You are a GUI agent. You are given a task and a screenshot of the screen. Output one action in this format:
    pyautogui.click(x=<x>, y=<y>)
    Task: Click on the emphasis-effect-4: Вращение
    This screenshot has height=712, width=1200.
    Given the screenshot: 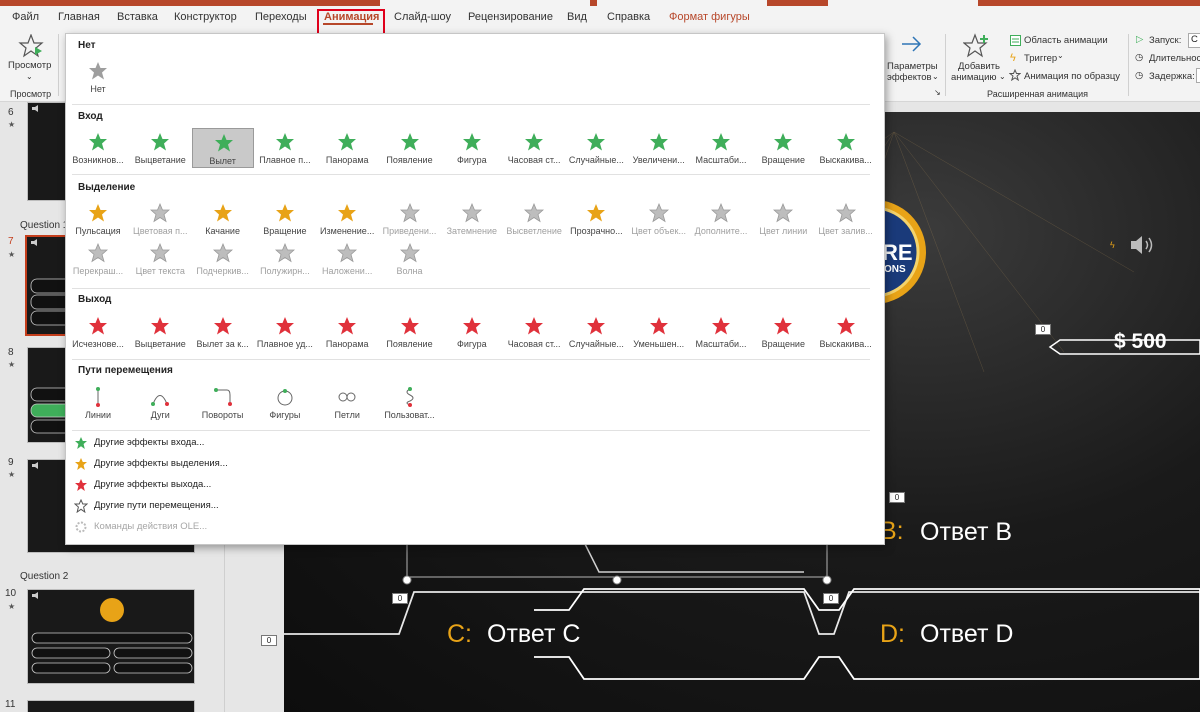 What is the action you would take?
    pyautogui.click(x=285, y=219)
    